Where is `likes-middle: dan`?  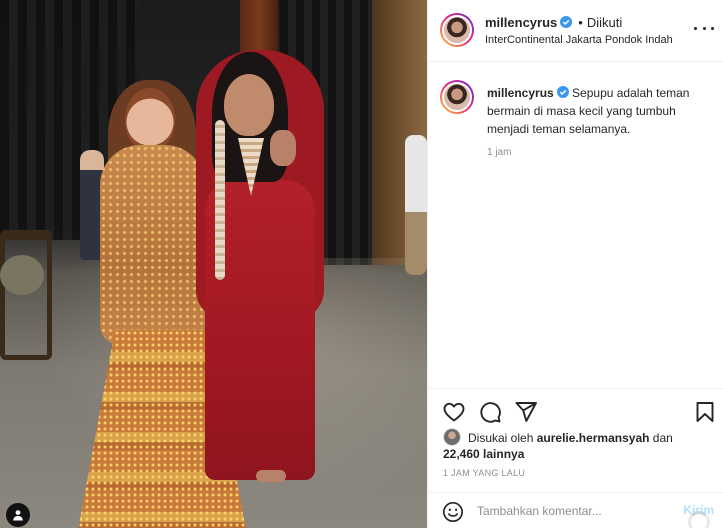 likes-middle: dan is located at coordinates (662, 438).